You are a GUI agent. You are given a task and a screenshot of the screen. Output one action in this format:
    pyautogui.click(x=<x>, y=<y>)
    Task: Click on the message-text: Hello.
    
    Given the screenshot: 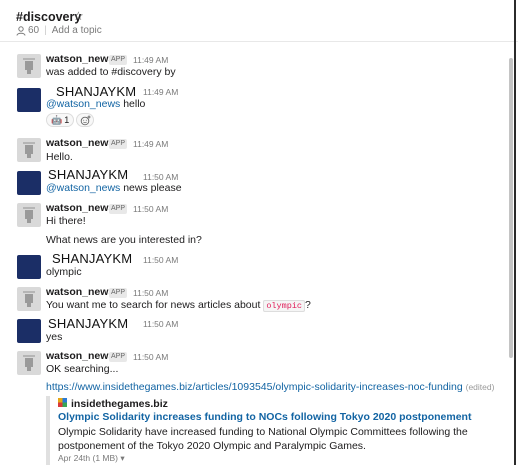 What is the action you would take?
    pyautogui.click(x=59, y=157)
    